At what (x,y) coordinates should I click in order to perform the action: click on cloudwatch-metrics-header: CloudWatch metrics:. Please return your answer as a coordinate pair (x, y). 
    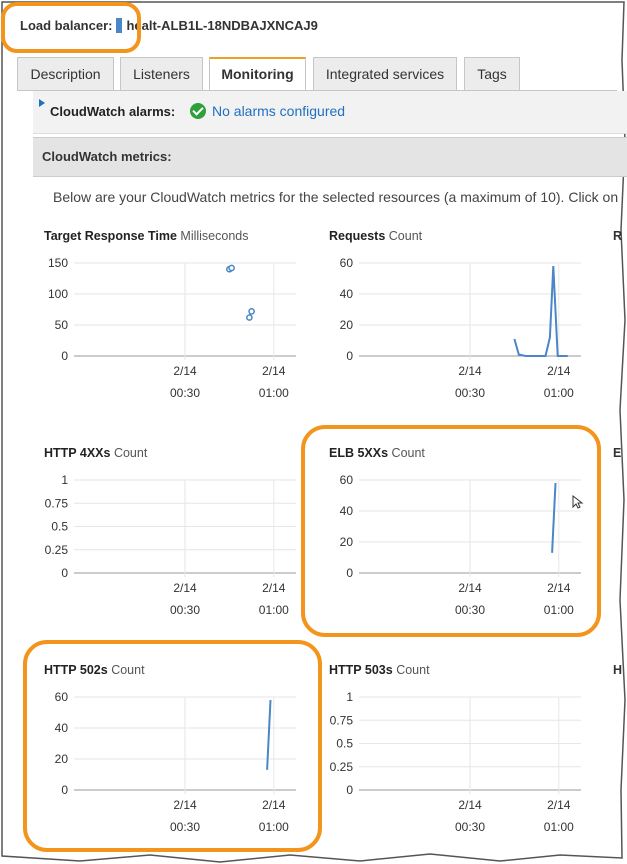
    Looking at the image, I should click on (330, 157).